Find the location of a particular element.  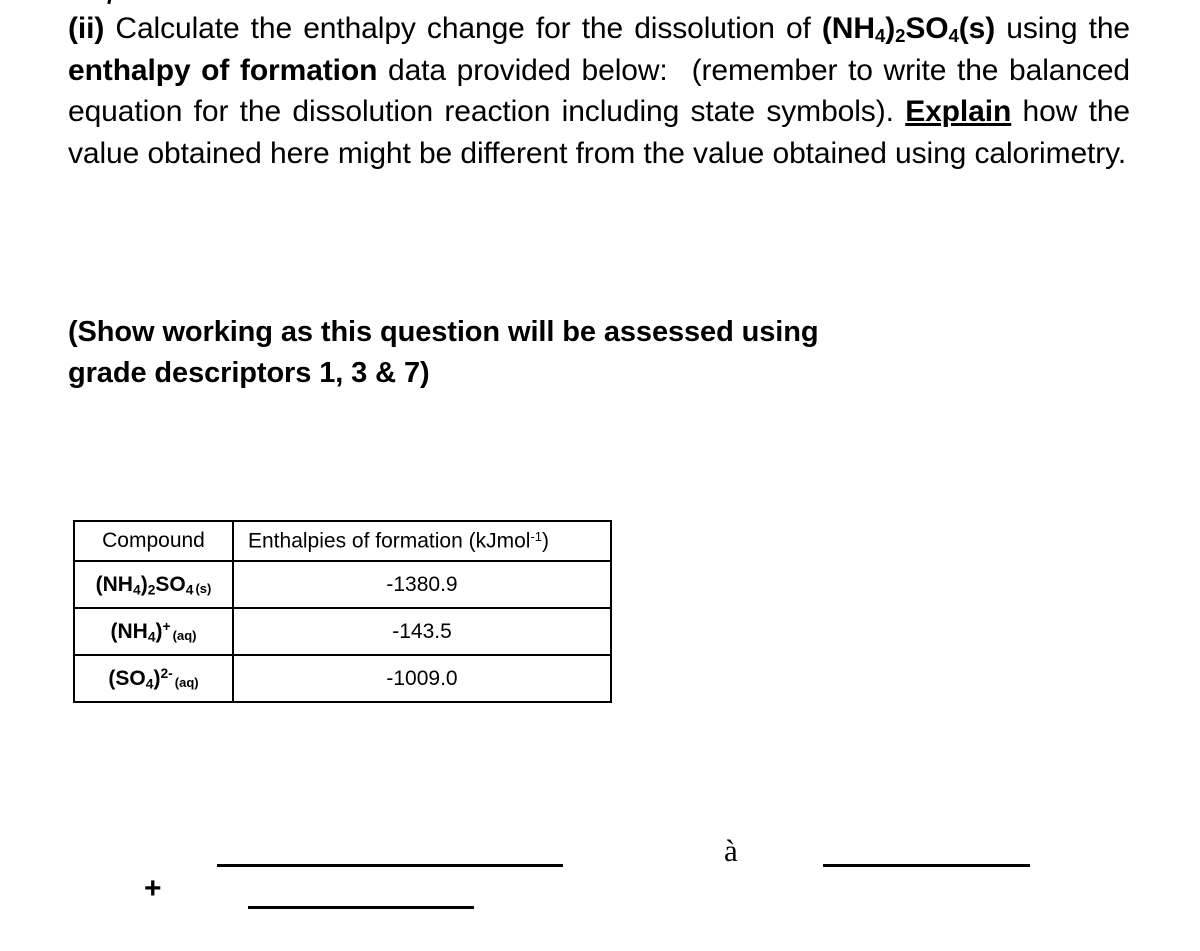

row1-formula-state: (aq) is located at coordinates (184, 635).